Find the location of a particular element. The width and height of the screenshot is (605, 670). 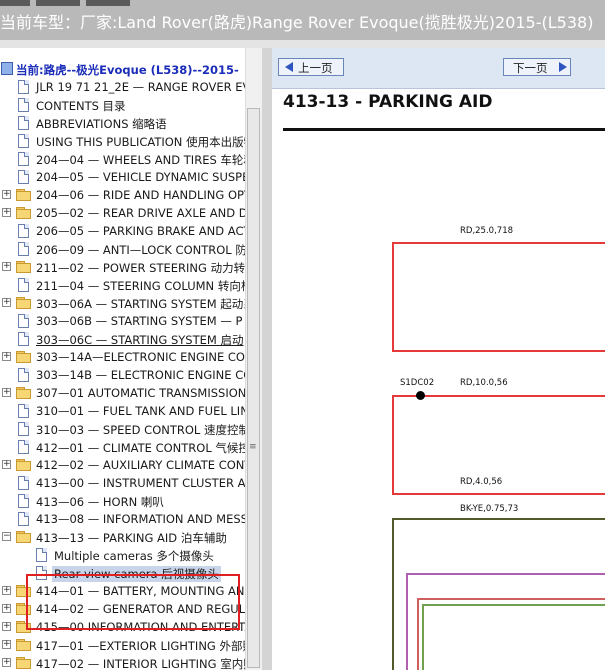

tree-item-label: 204—05 — VEHICLE DYNAMIC SUSPENSION is located at coordinates (149, 177).